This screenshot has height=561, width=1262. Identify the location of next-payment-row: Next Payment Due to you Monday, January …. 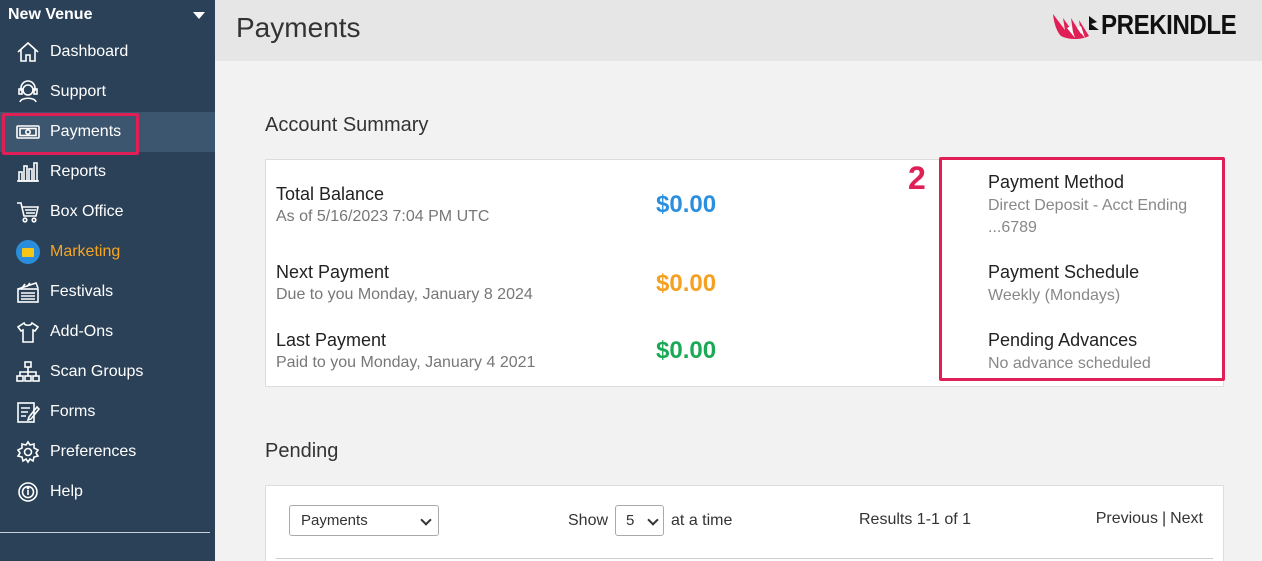
(404, 283).